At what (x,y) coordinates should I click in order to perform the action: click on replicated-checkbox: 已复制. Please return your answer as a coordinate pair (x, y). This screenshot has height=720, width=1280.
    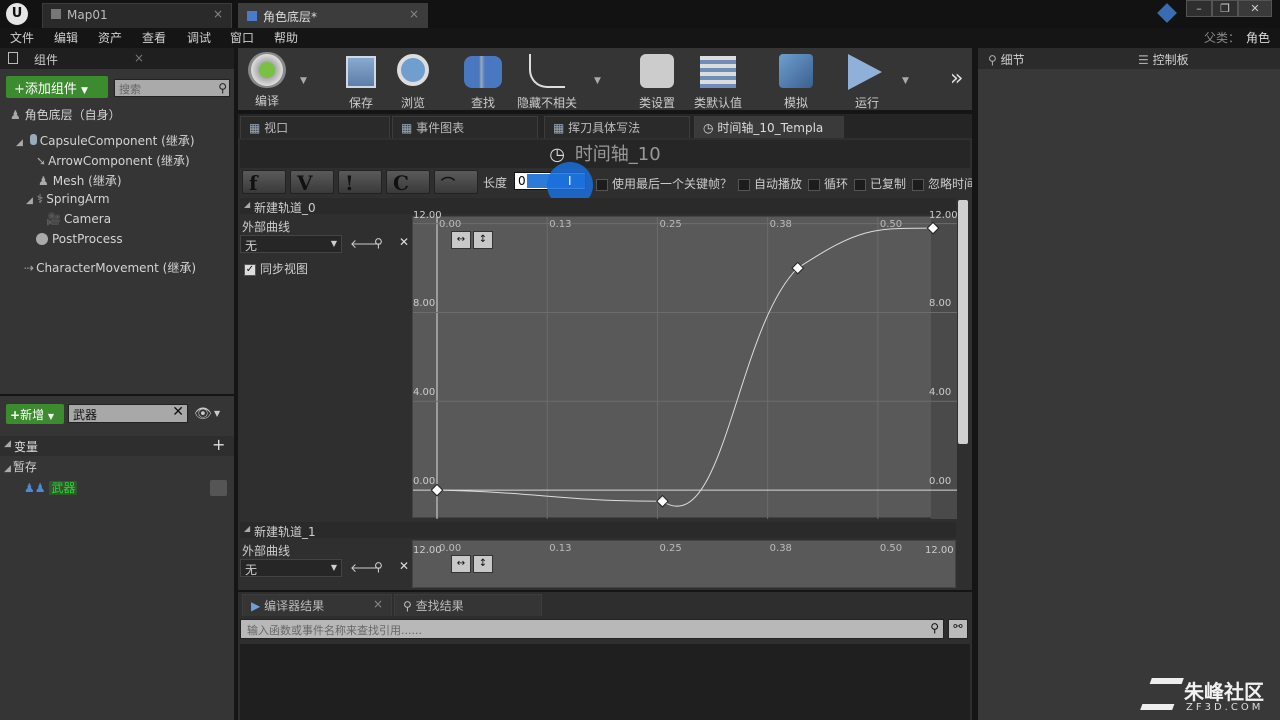
    Looking at the image, I should click on (880, 183).